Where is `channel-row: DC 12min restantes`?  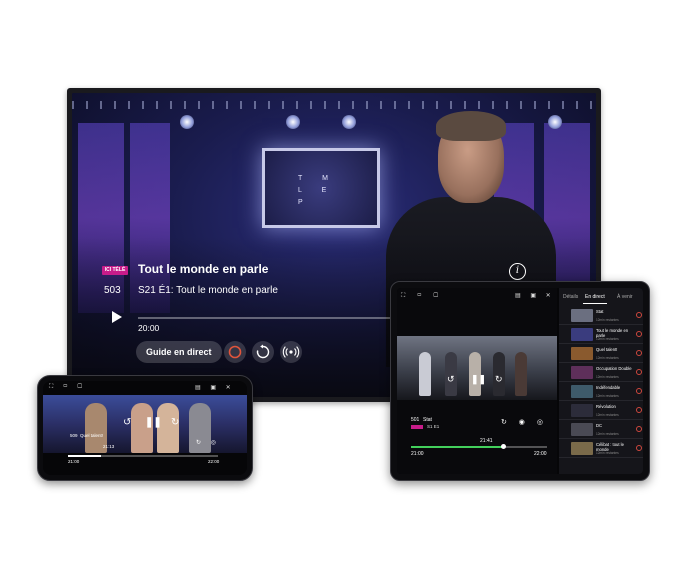
channel-row: DC 12min restantes is located at coordinates (601, 429).